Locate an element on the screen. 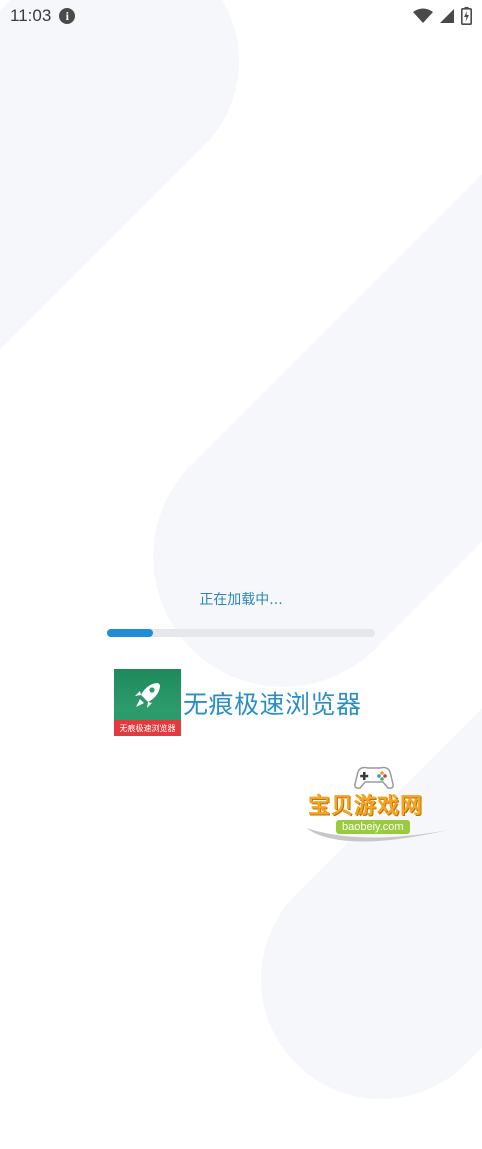 The width and height of the screenshot is (482, 1149). app-logo: 无痕极速浏览器 is located at coordinates (147, 702).